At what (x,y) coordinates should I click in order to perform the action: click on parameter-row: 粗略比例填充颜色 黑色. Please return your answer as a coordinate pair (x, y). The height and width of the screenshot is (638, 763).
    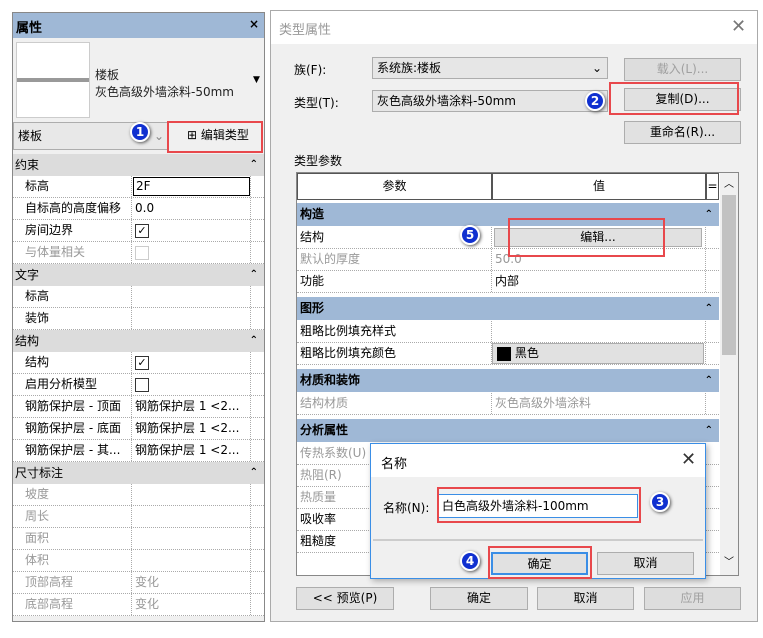
    Looking at the image, I should click on (508, 354).